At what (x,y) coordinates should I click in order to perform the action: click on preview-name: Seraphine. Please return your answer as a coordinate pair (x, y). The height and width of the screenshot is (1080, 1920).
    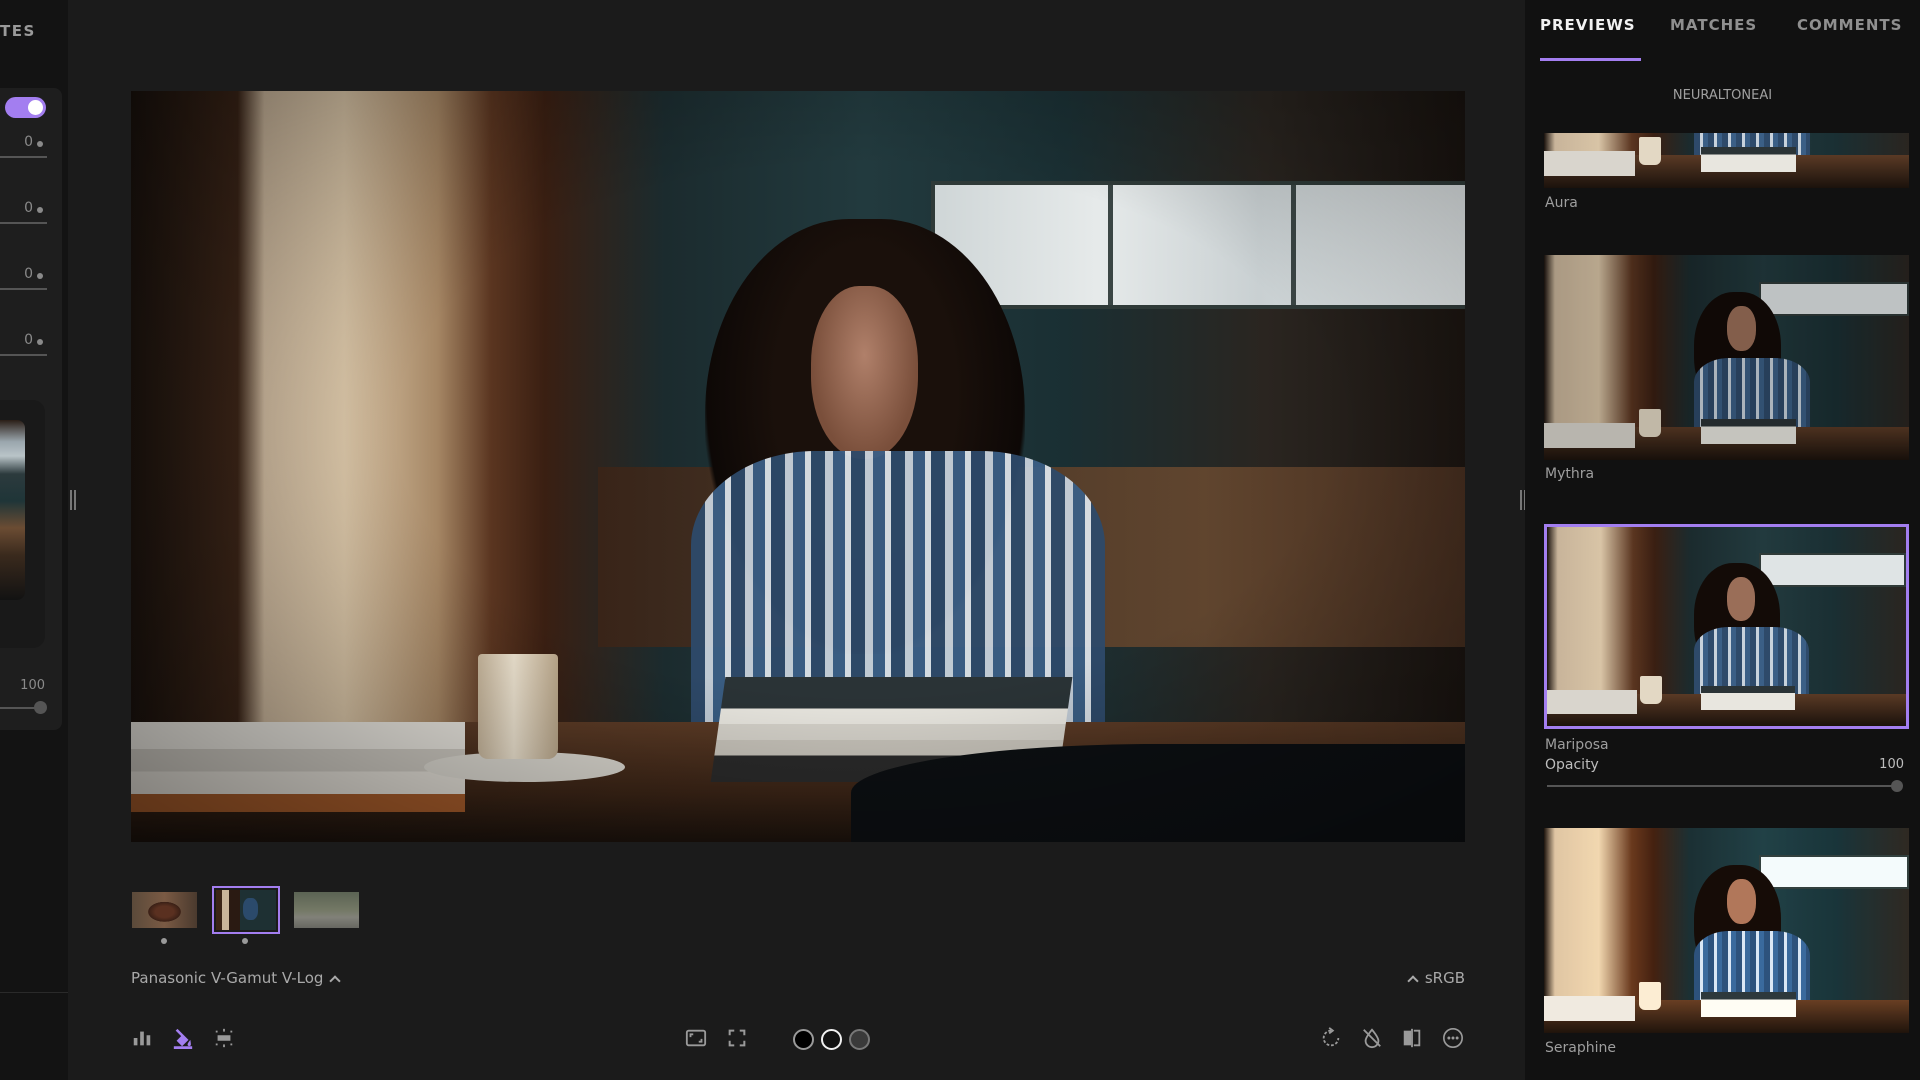
    Looking at the image, I should click on (1580, 1048).